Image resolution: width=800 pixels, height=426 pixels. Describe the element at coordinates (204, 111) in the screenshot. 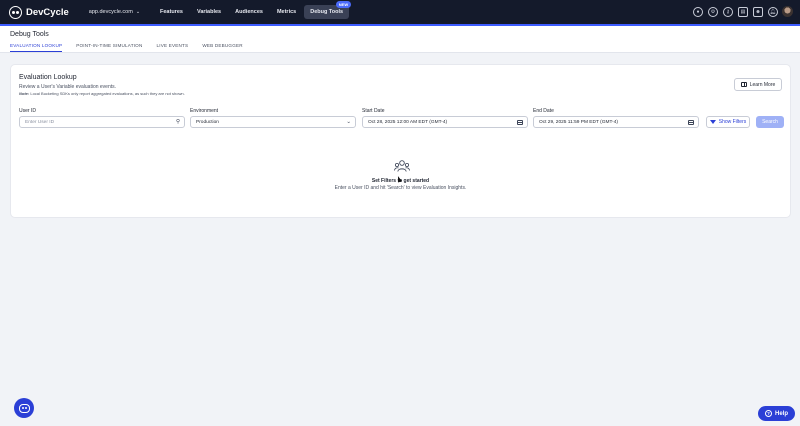

I see `environment-label: Environment` at that location.